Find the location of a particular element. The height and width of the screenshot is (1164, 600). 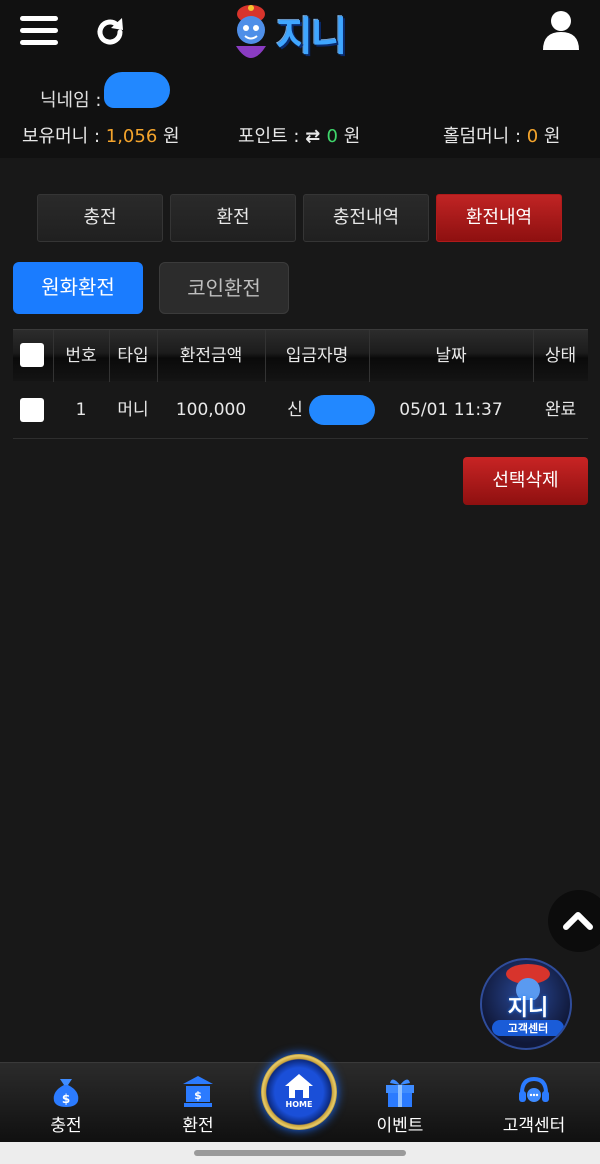

money-bag-icon: $ is located at coordinates (66, 1093).